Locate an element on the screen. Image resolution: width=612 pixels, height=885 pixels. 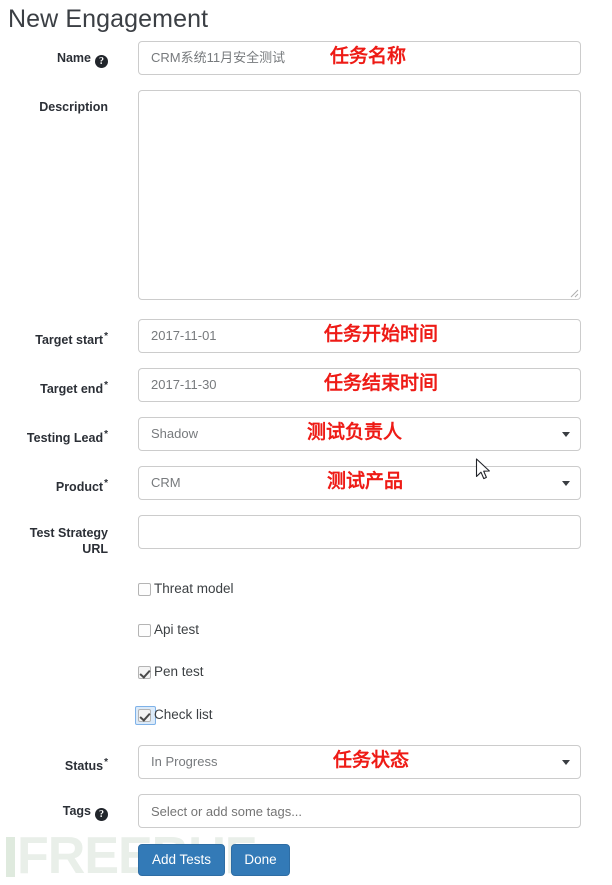
checkbox-label: Check list is located at coordinates (183, 714).